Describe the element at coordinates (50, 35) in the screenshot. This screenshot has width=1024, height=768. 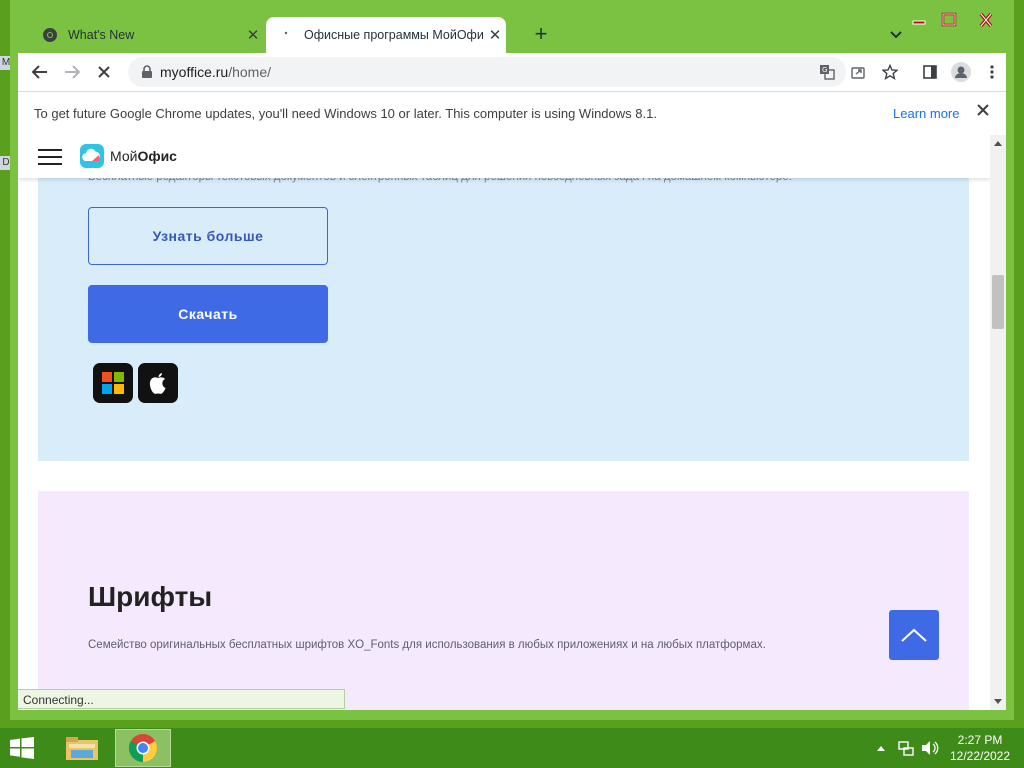
I see `chrome-favicon-icon` at that location.